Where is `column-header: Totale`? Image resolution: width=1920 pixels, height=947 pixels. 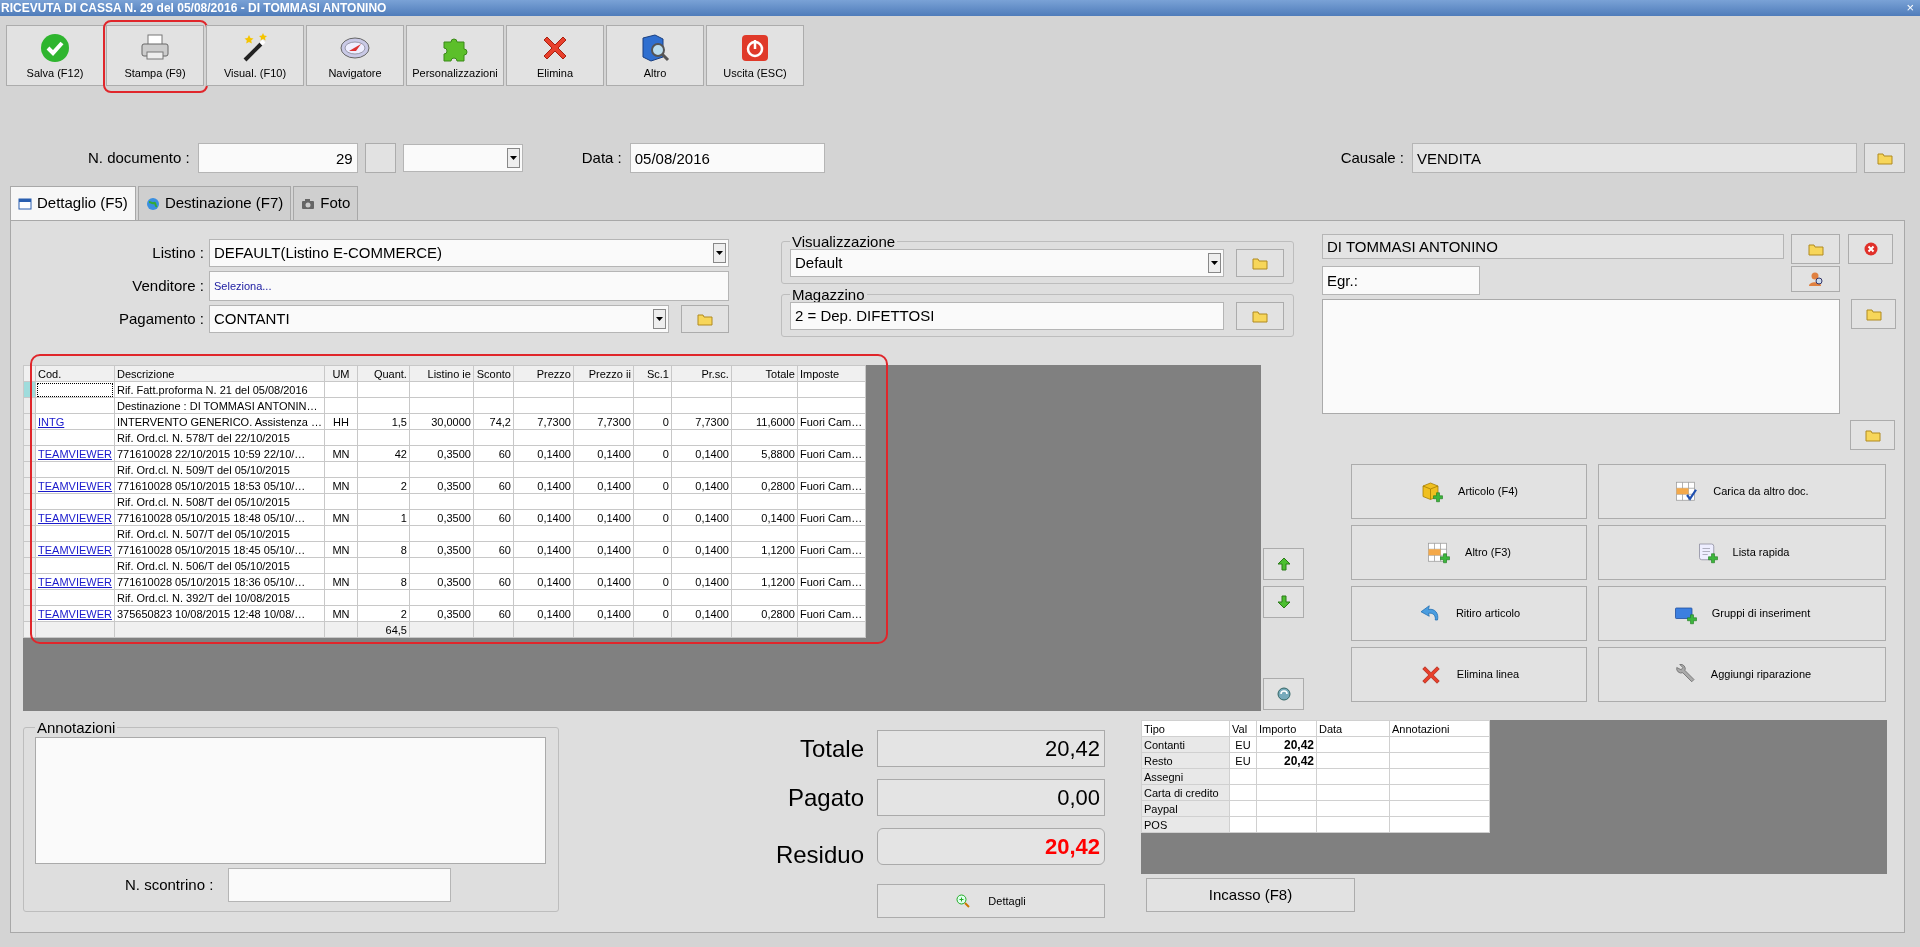 column-header: Totale is located at coordinates (764, 373).